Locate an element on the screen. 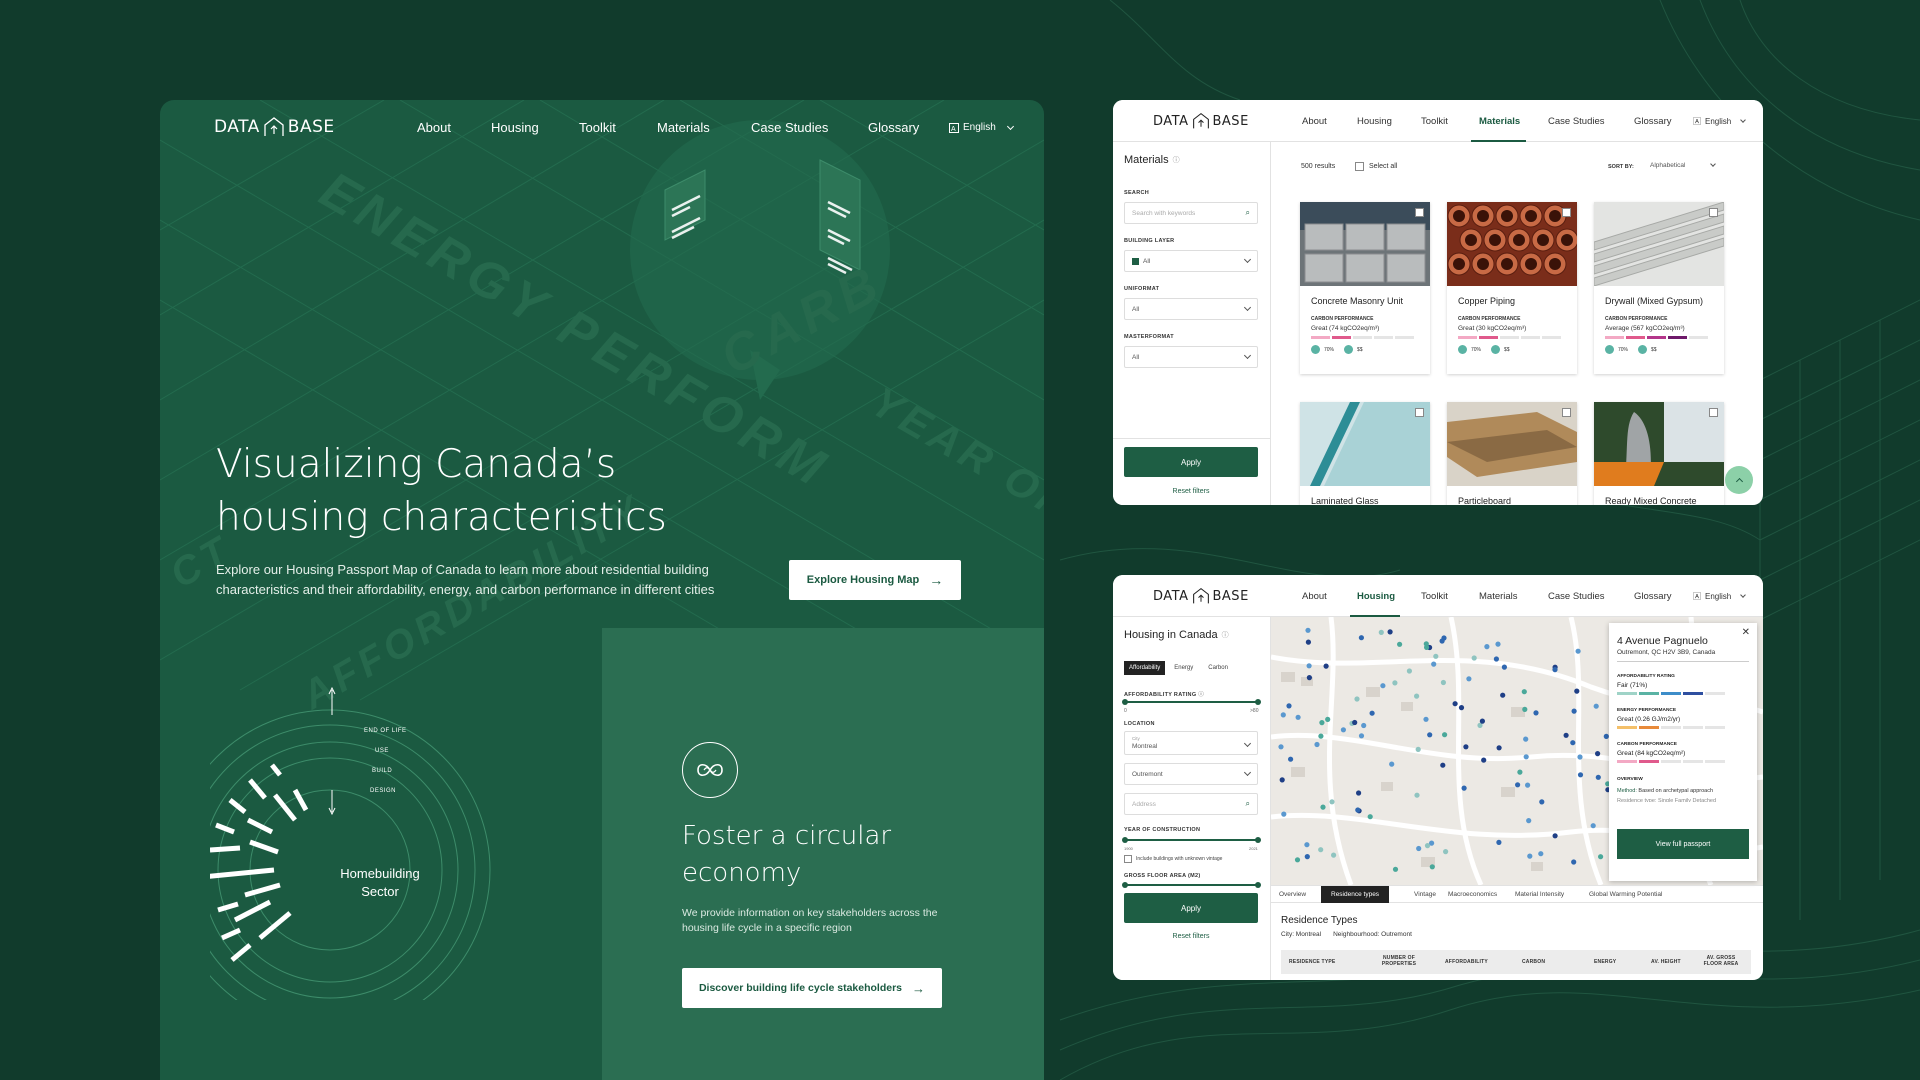  tab-material-intensity: Material Intensity is located at coordinates (1539, 894).